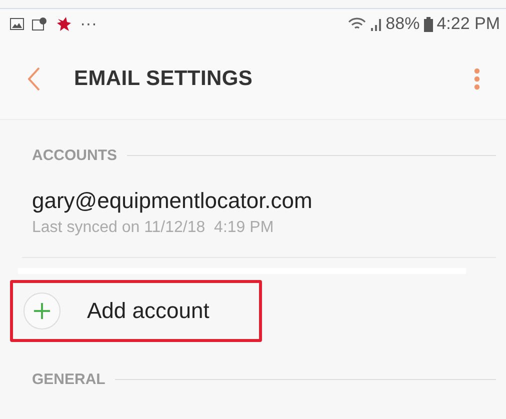 This screenshot has height=419, width=506. Describe the element at coordinates (153, 228) in the screenshot. I see `last-synced-text: Last synced on 11/12/18 4:19 PM` at that location.